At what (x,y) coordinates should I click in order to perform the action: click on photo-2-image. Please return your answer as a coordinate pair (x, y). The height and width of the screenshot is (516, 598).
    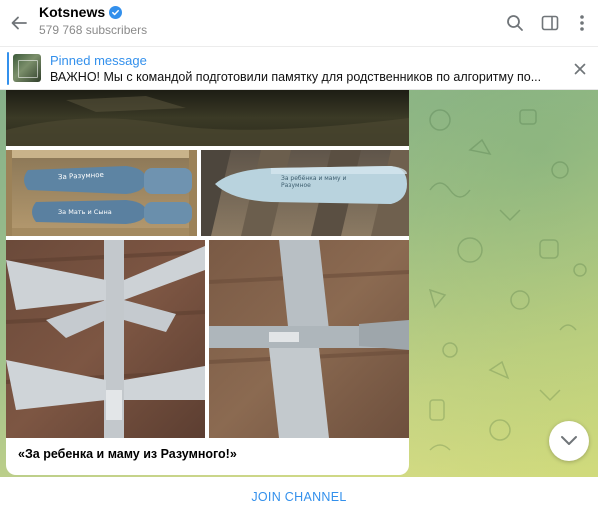
    Looking at the image, I should click on (101, 193).